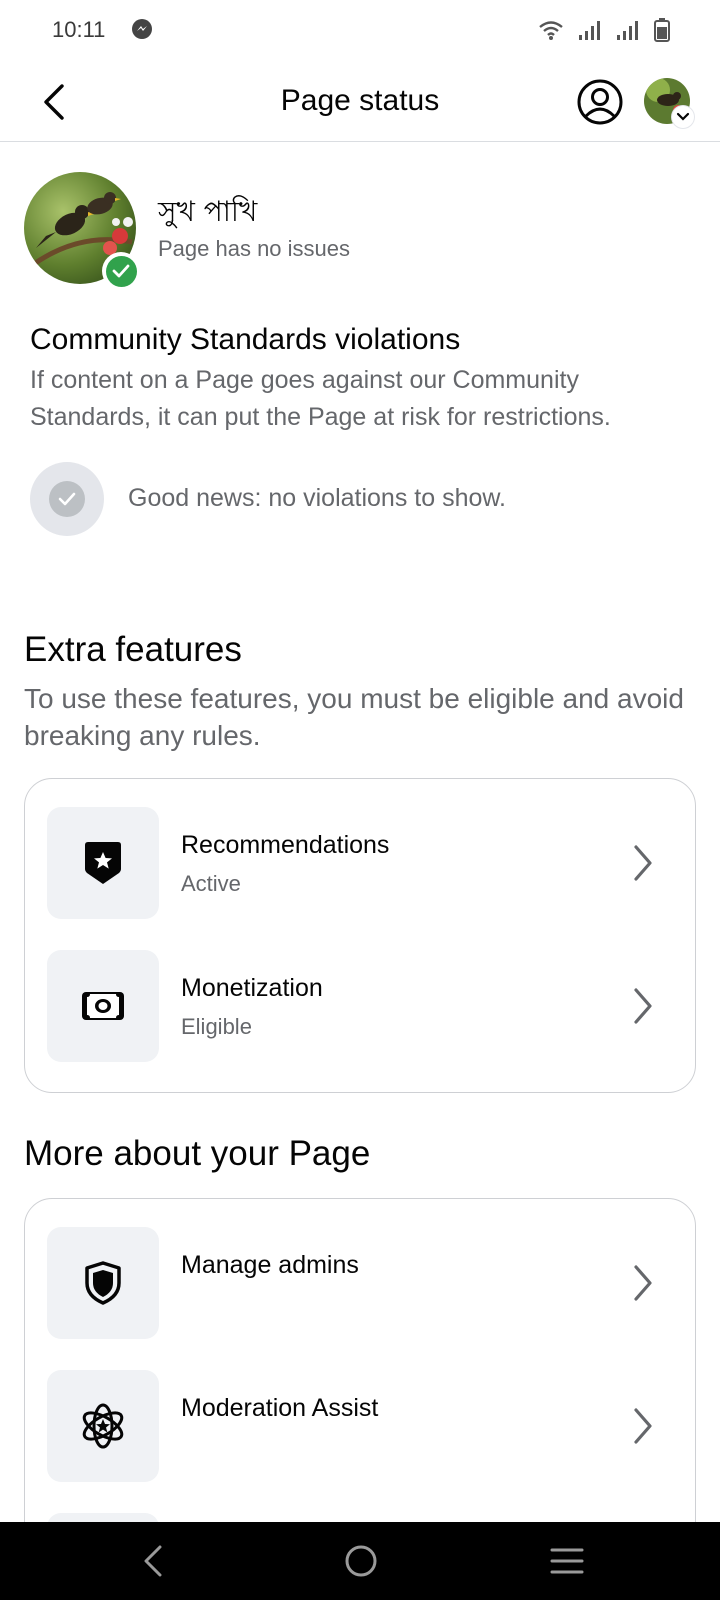 The height and width of the screenshot is (1600, 720). Describe the element at coordinates (133, 649) in the screenshot. I see `extra-features-title: Extra features` at that location.